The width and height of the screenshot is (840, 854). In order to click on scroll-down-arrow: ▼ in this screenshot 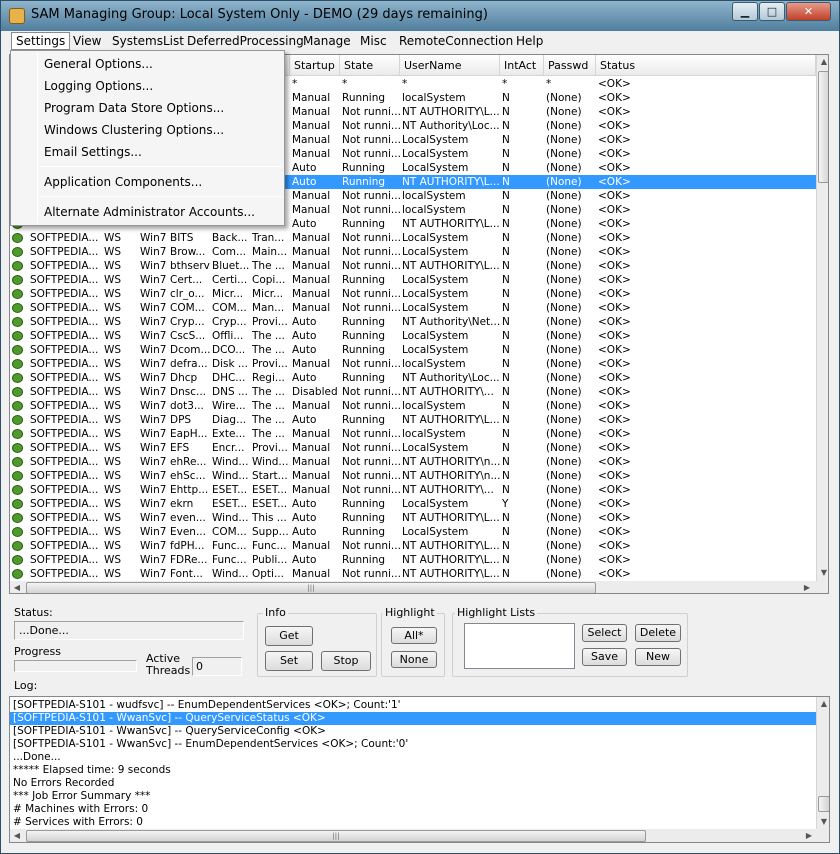, I will do `click(822, 573)`.